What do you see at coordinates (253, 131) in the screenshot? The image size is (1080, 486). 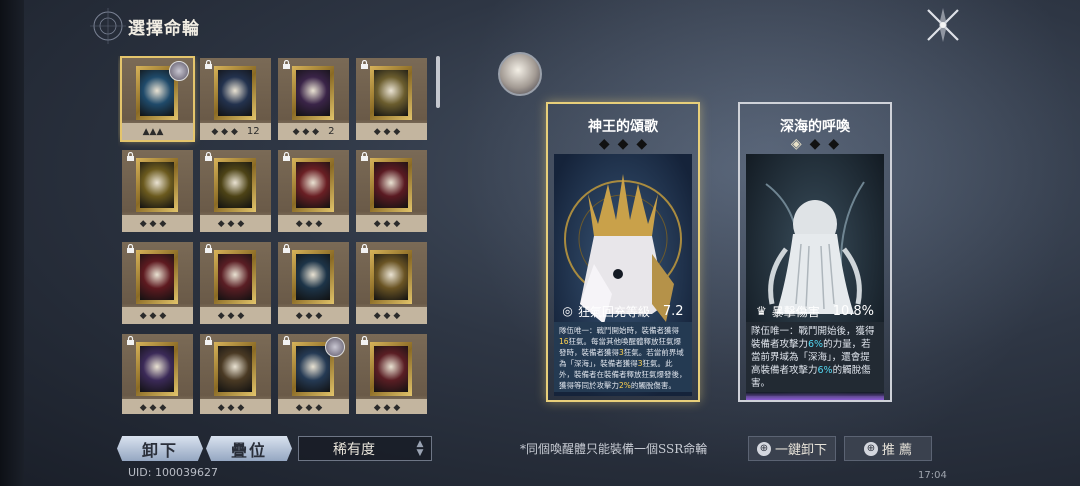 I see `card-count: 12` at bounding box center [253, 131].